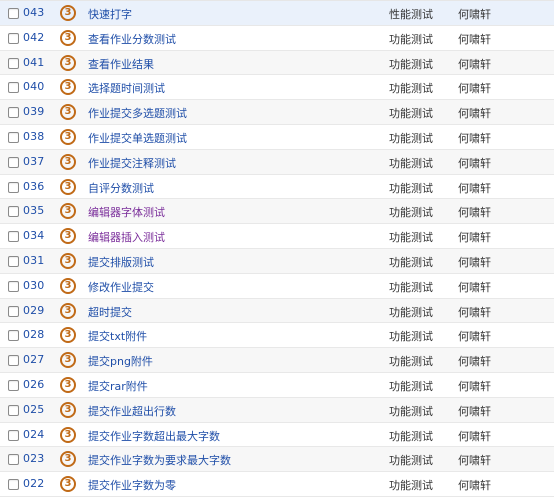 This screenshot has height=504, width=554. I want to click on case-id: 035, so click(33, 210).